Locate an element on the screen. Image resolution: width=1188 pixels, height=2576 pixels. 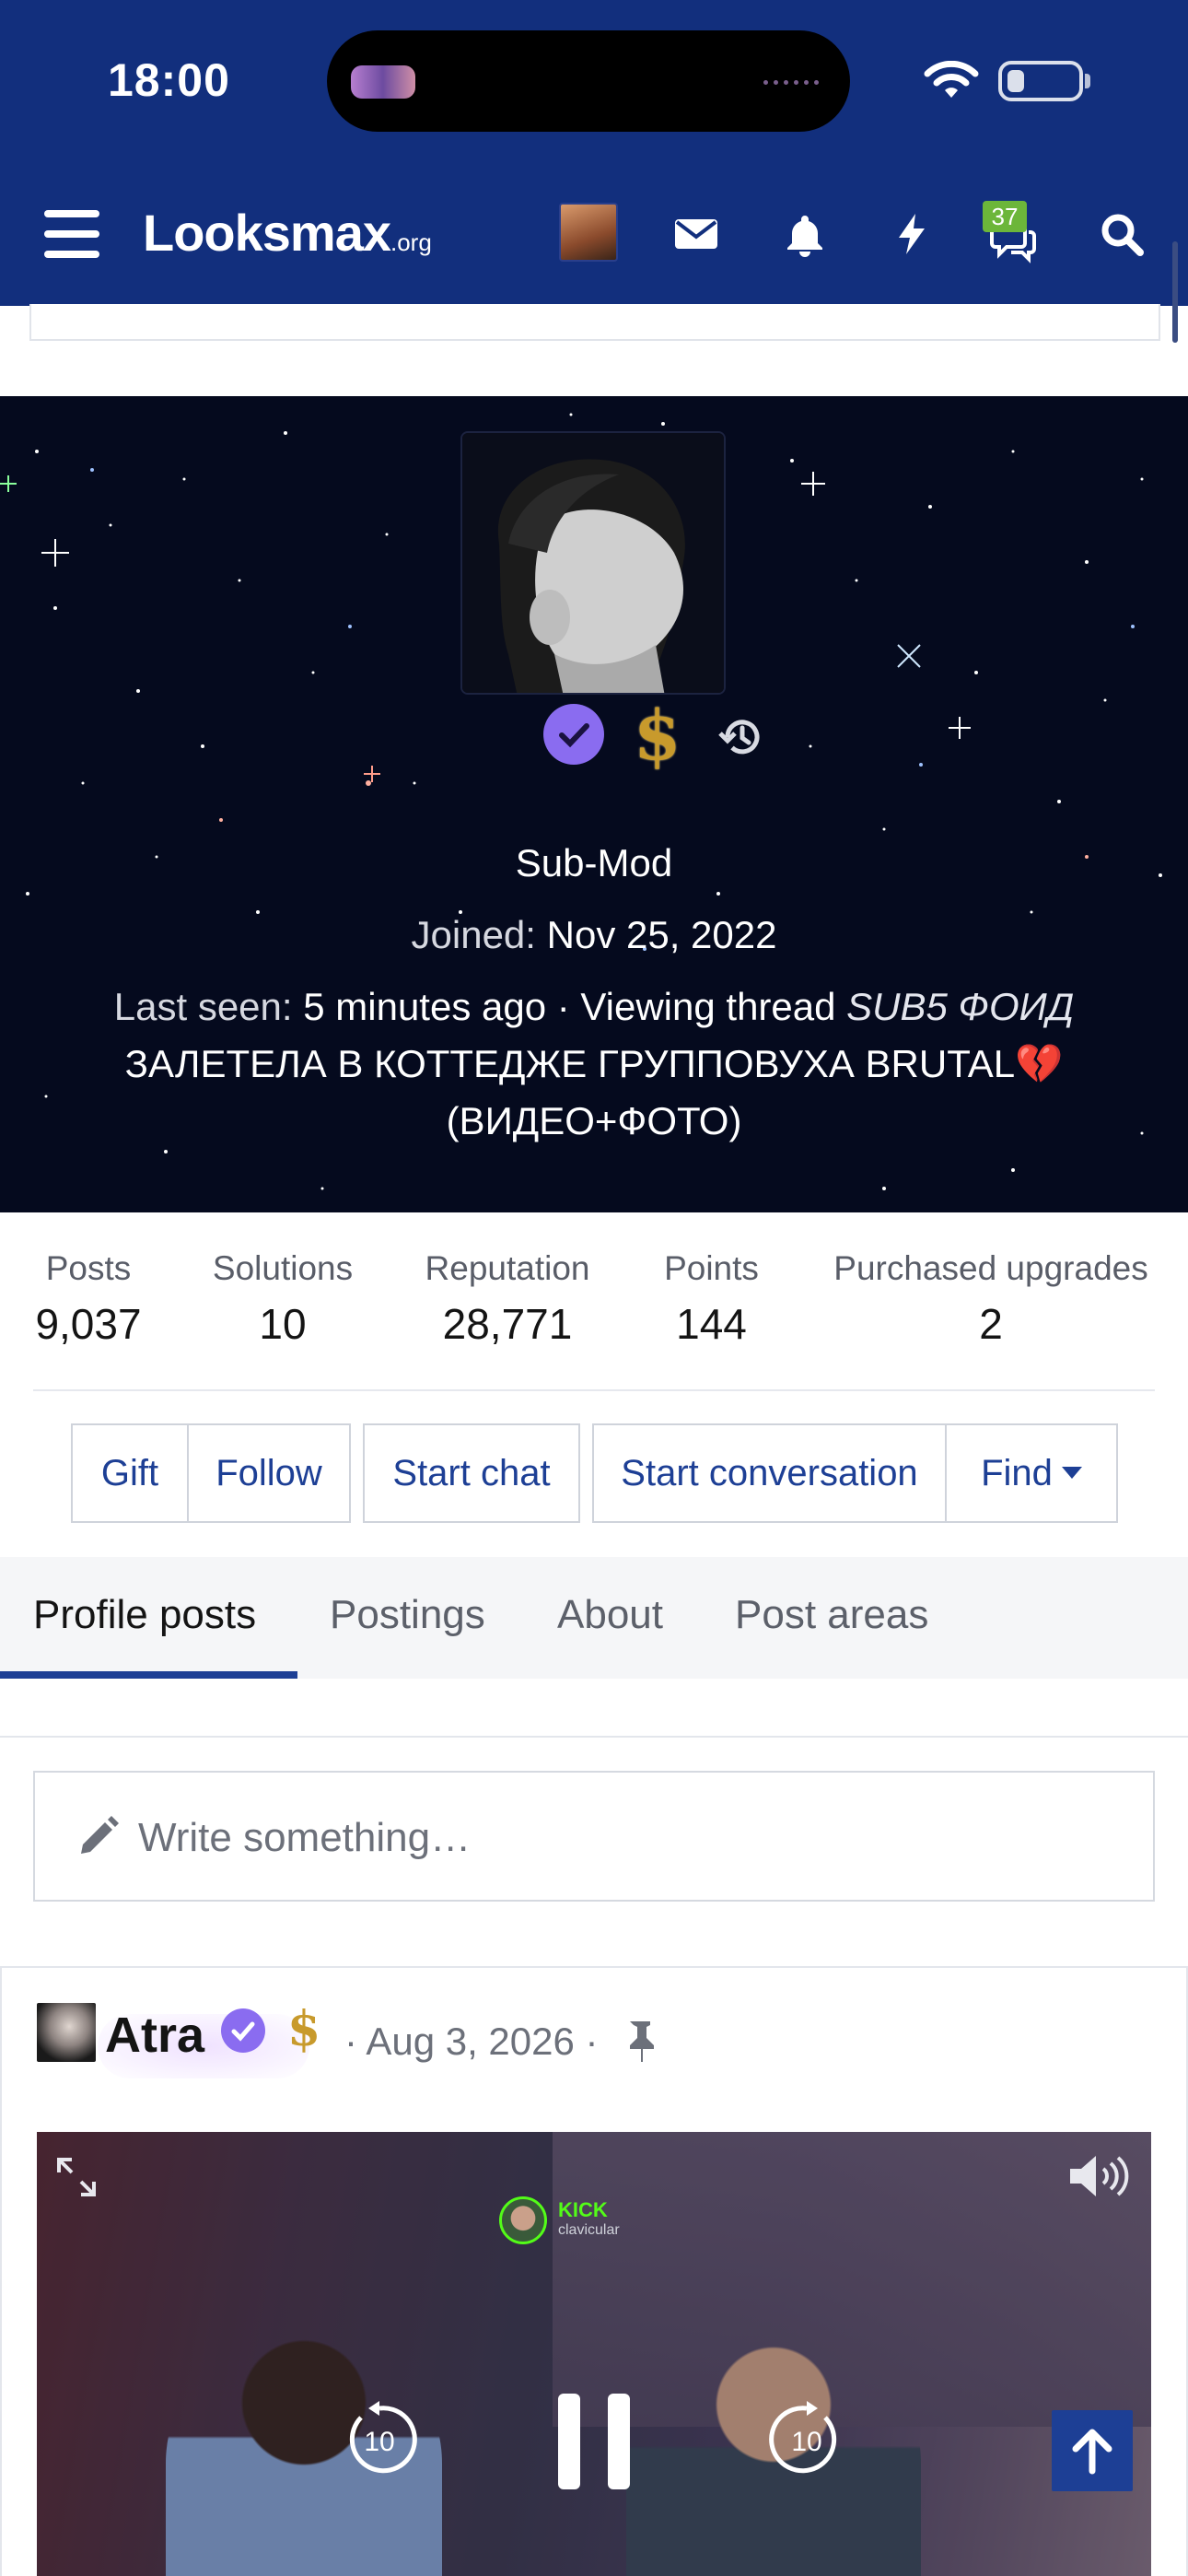
now-playing-thumbnail is located at coordinates (383, 82).